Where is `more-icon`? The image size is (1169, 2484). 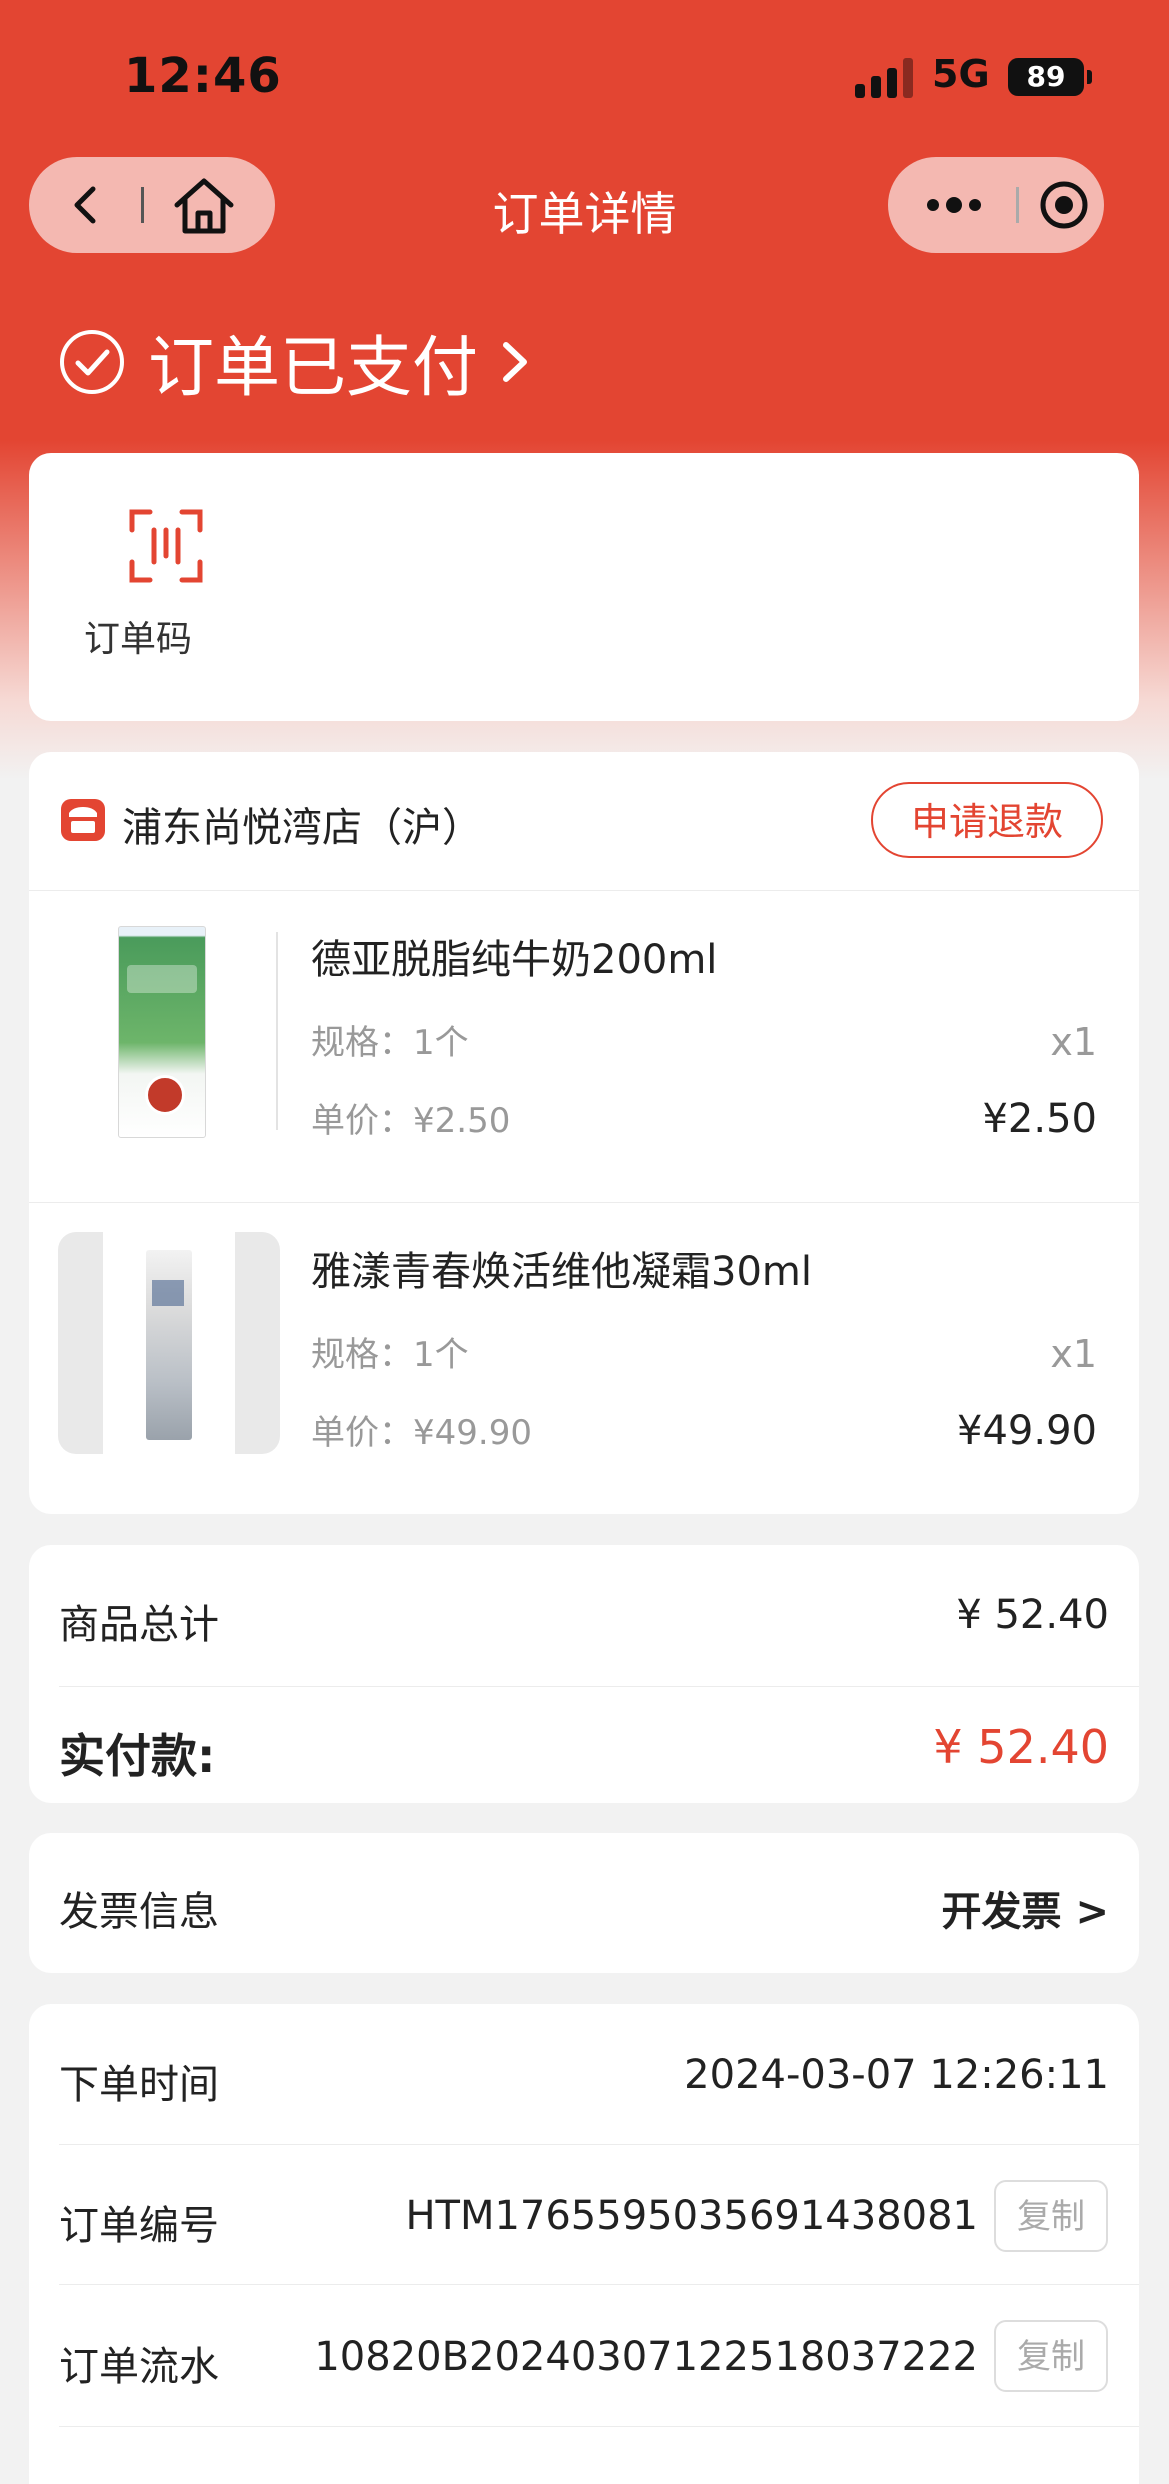
more-icon is located at coordinates (954, 205).